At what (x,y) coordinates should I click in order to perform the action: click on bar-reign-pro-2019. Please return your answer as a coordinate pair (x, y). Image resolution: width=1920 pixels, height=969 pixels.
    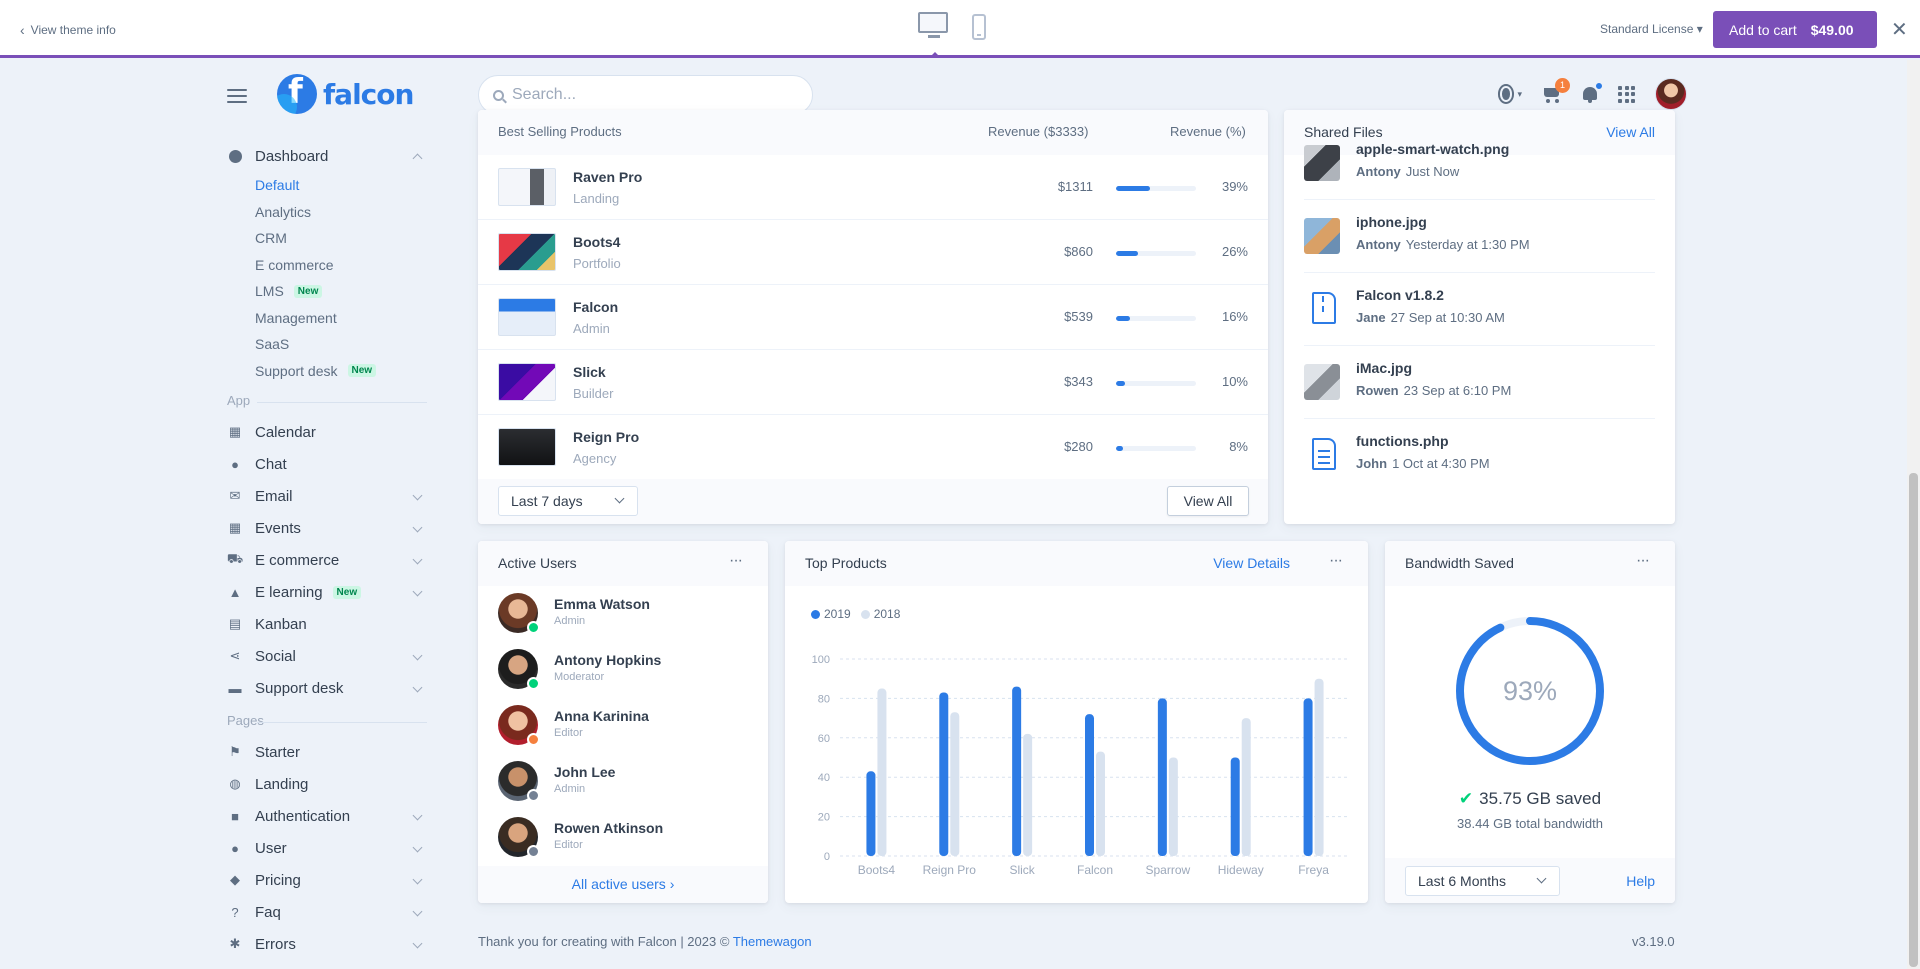
    Looking at the image, I should click on (944, 774).